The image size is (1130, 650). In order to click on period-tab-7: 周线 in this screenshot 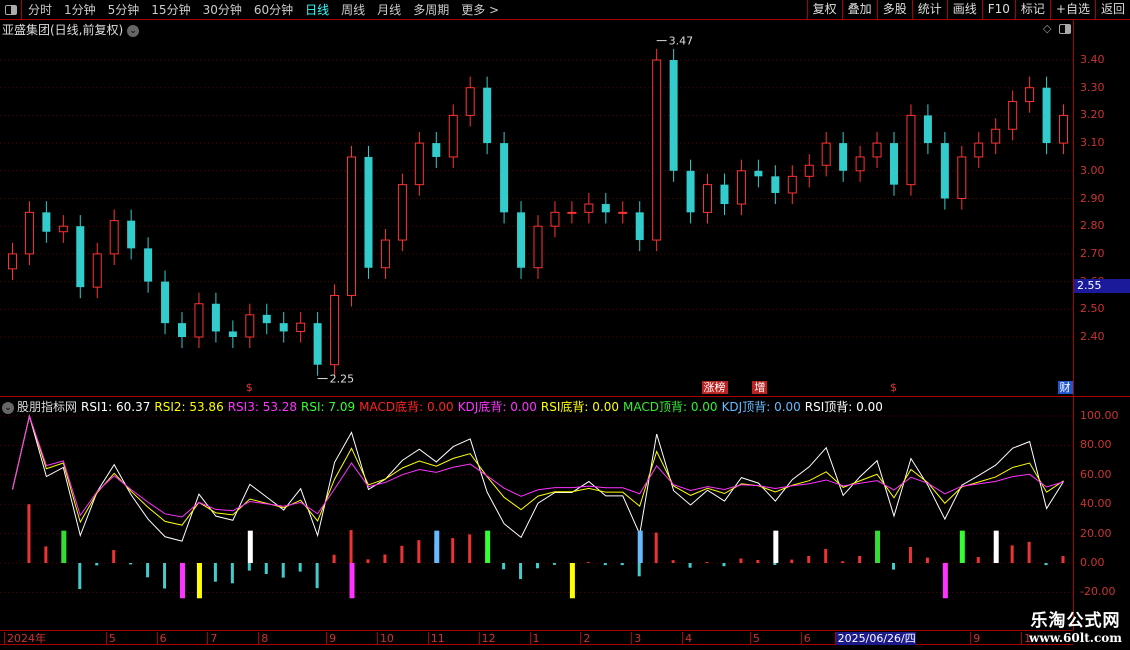, I will do `click(353, 9)`.